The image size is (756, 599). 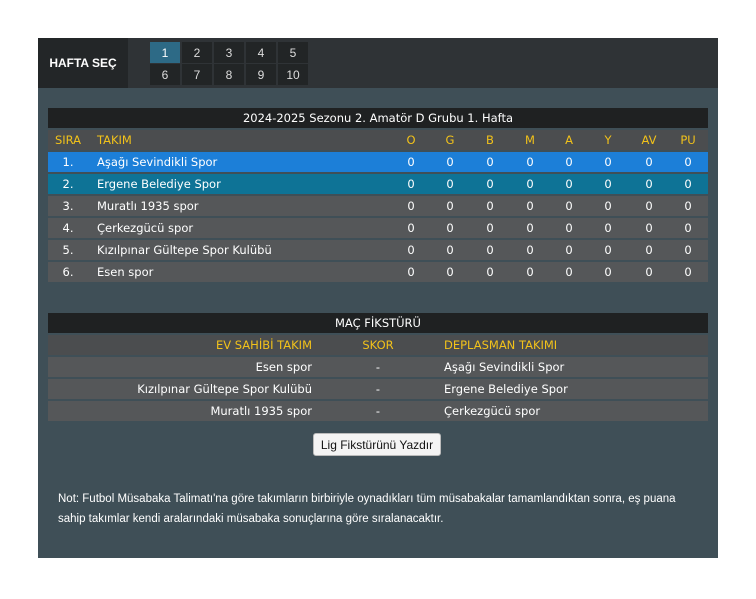 I want to click on week-button-8: 8, so click(x=229, y=74).